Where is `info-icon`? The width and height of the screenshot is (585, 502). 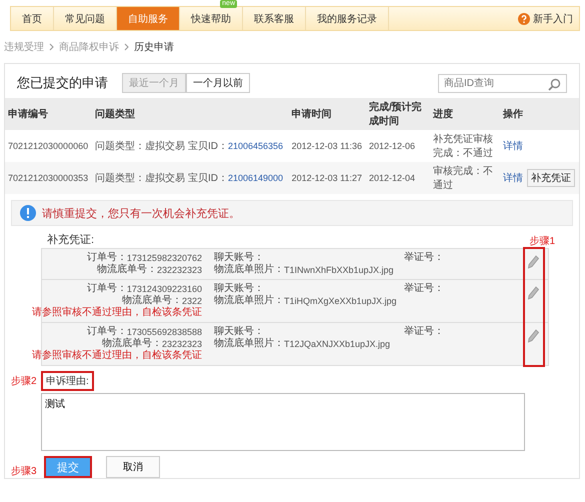 info-icon is located at coordinates (28, 213).